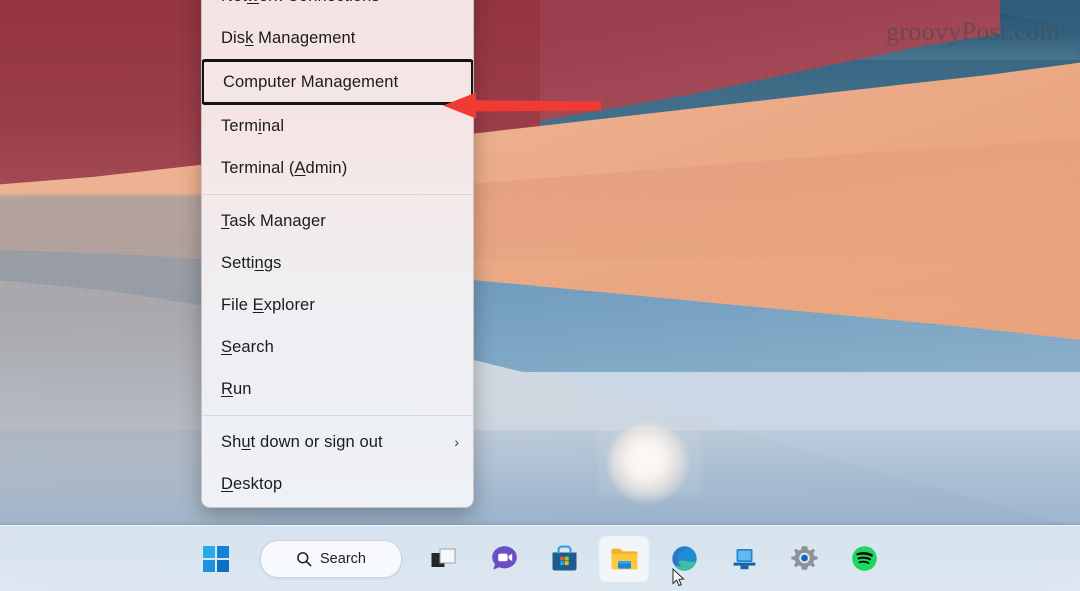 Image resolution: width=1080 pixels, height=591 pixels. What do you see at coordinates (337, 263) in the screenshot?
I see `menu-item-settings: Settings` at bounding box center [337, 263].